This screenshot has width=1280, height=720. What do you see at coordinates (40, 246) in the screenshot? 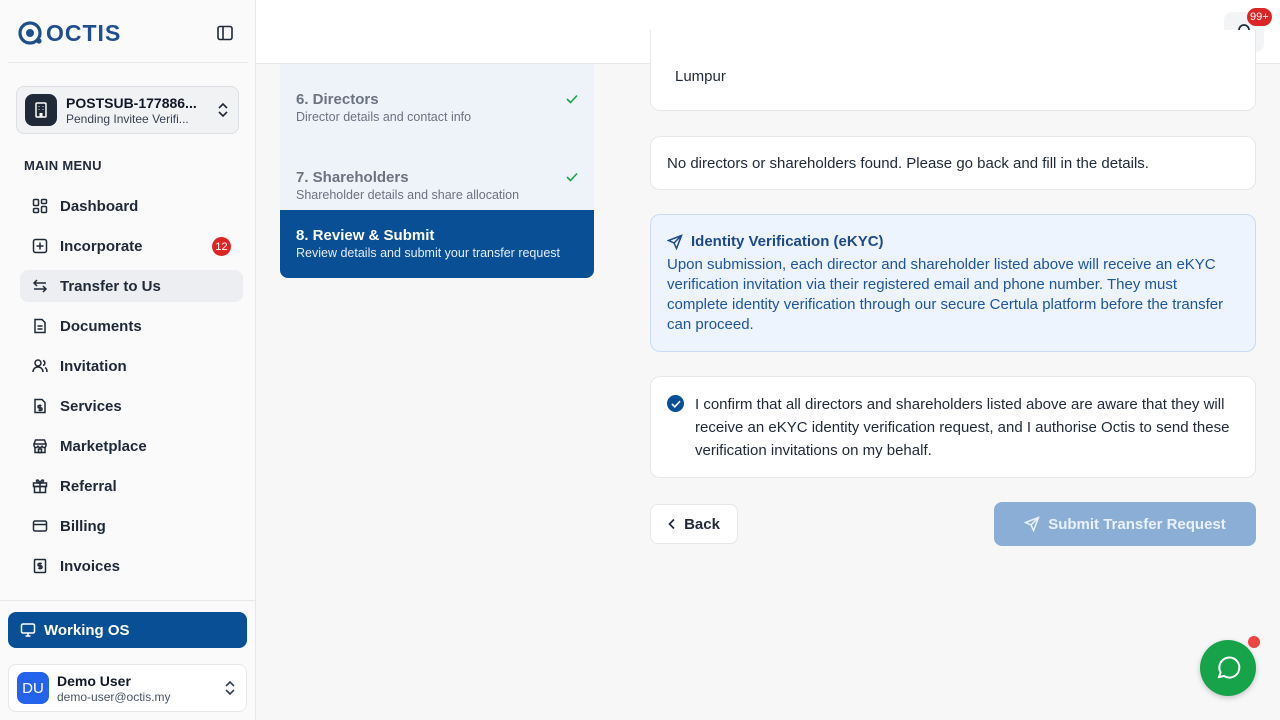
I see `plus-square-icon` at bounding box center [40, 246].